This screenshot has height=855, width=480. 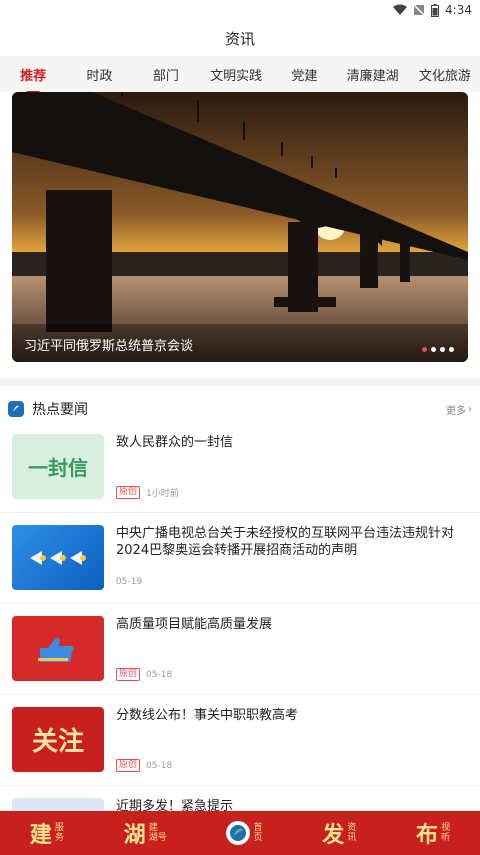 I want to click on nav-small-label: 首 页, so click(x=257, y=833).